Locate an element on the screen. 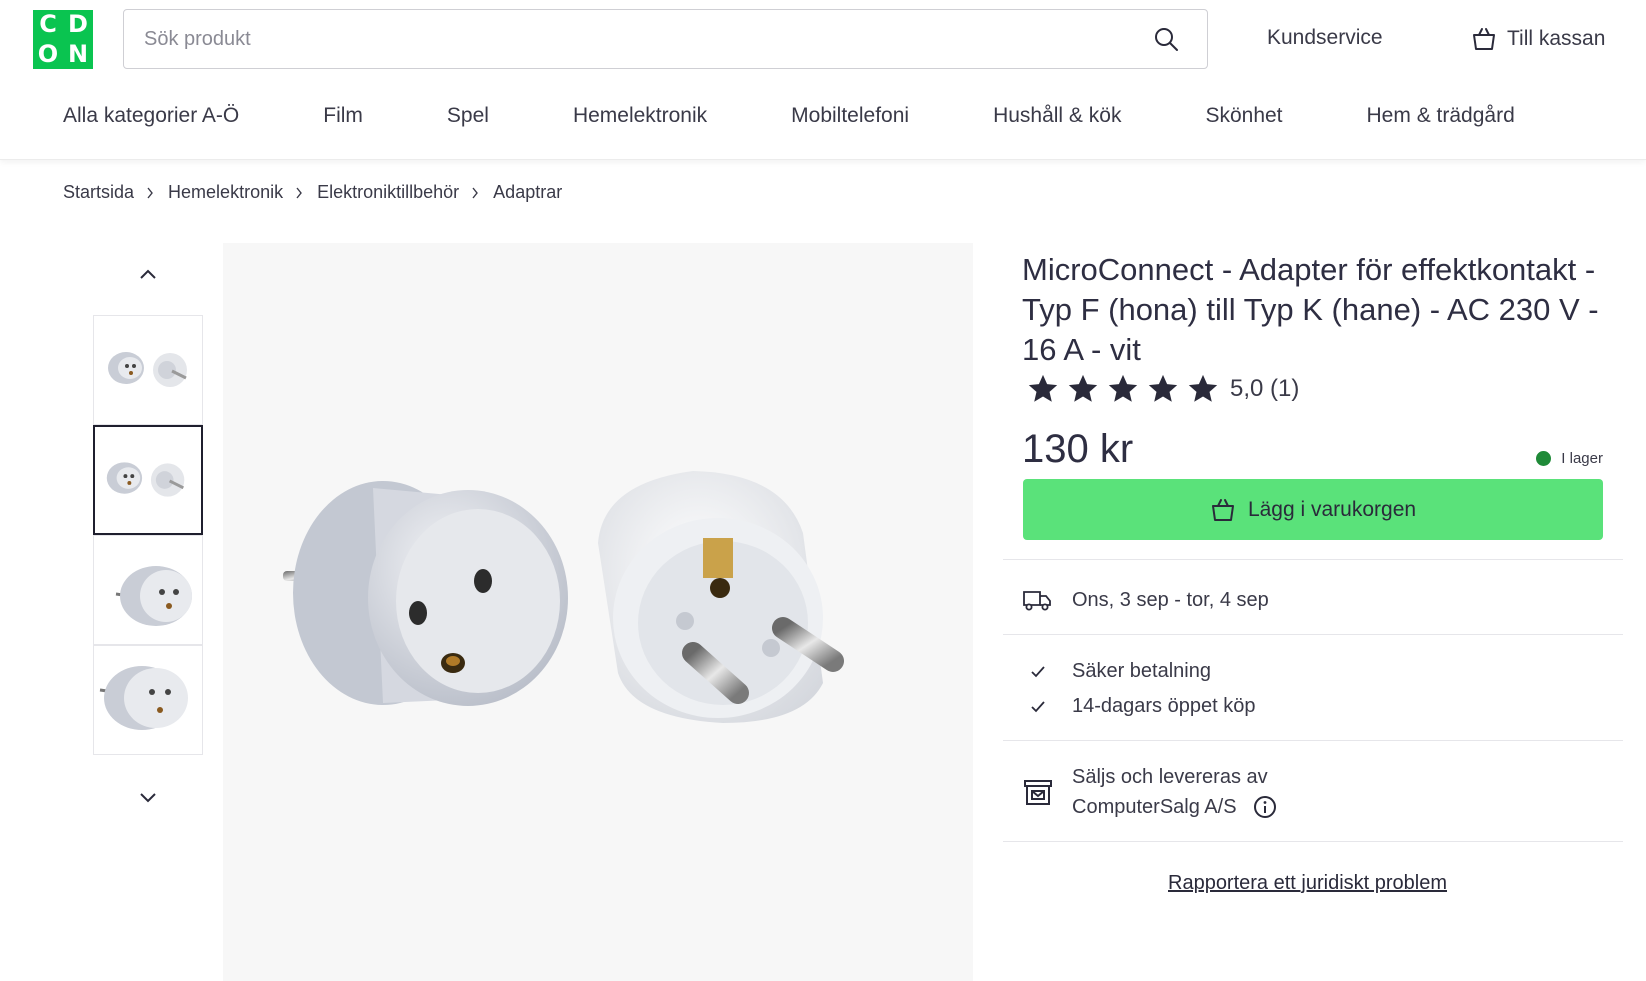 The image size is (1646, 981). seller-intro: Säljs och levereras av is located at coordinates (1170, 777).